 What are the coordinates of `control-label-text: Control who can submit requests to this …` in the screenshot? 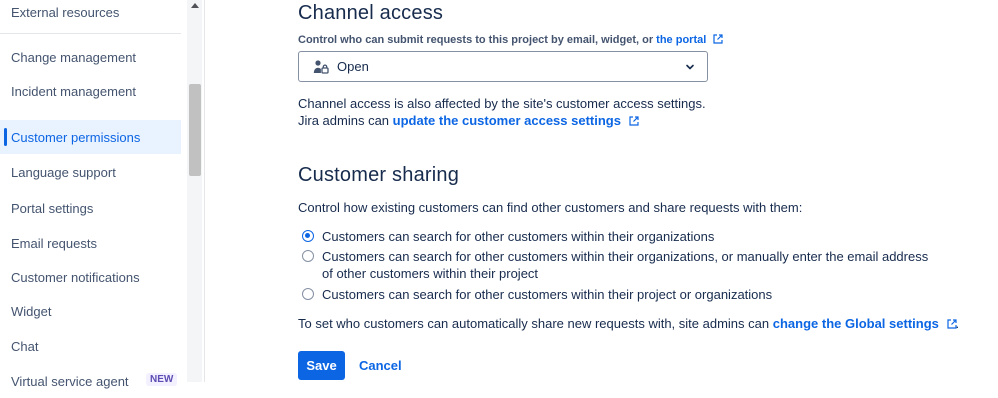 It's located at (476, 40).